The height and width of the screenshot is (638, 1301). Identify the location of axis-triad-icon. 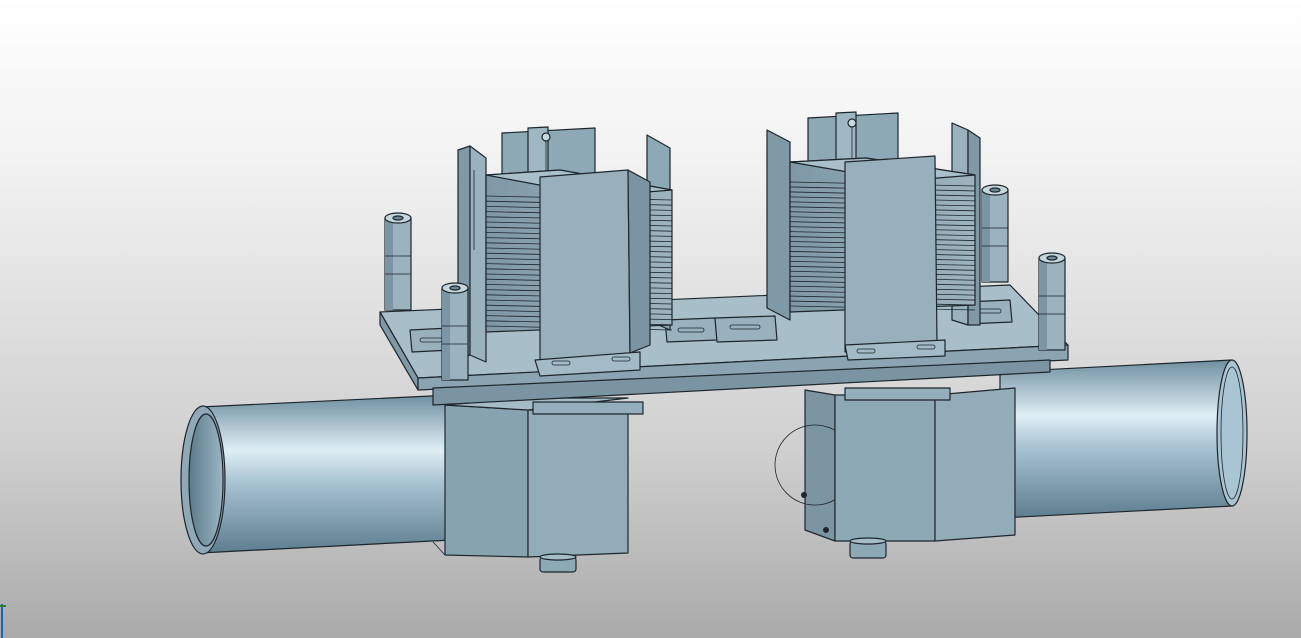
(3, 621).